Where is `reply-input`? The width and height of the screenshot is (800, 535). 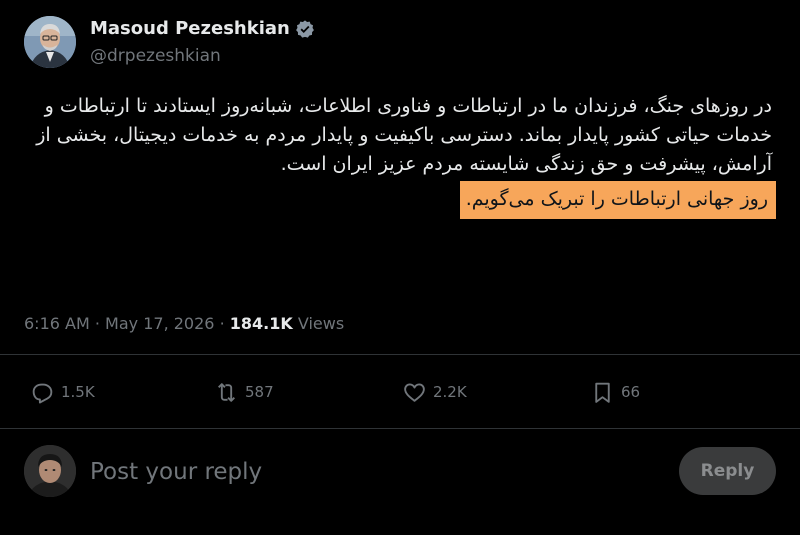
reply-input is located at coordinates (370, 472).